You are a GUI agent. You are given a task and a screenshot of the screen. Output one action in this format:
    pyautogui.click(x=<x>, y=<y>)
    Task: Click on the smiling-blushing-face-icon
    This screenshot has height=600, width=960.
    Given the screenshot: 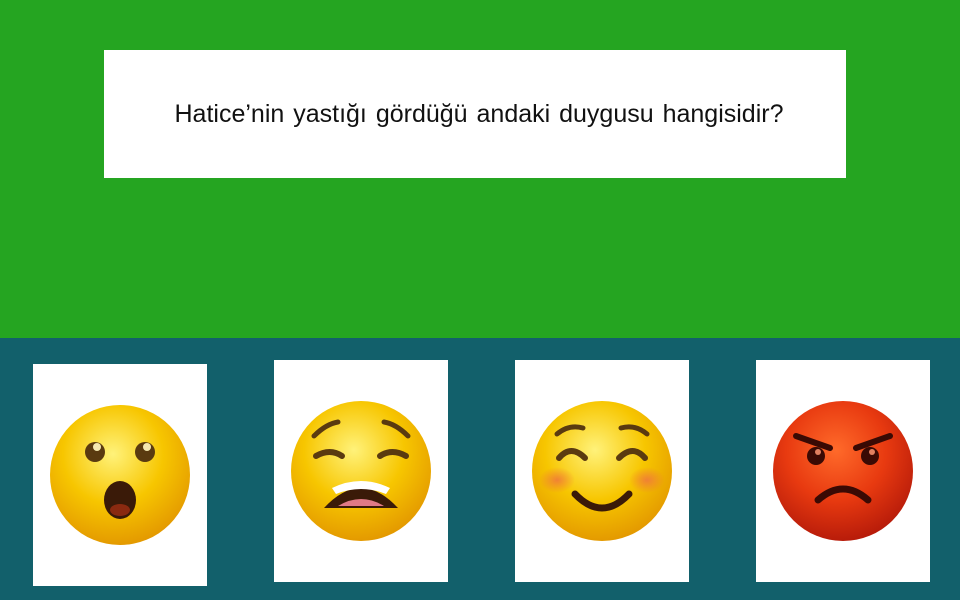 What is the action you would take?
    pyautogui.click(x=602, y=471)
    